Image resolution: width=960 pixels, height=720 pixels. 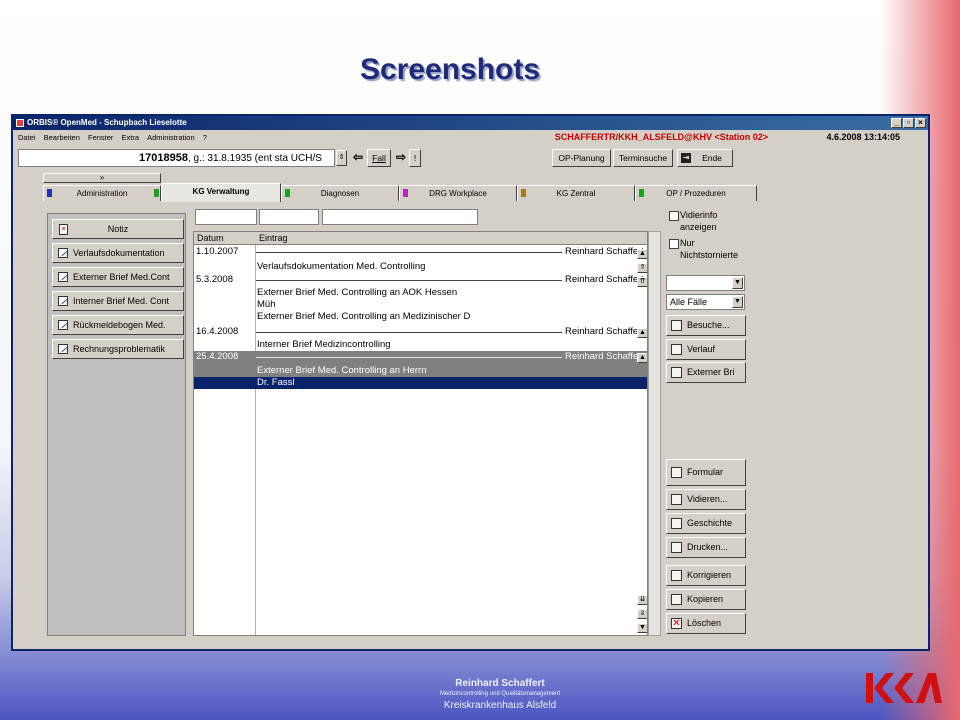 I want to click on maximize-button: ▫, so click(x=908, y=123).